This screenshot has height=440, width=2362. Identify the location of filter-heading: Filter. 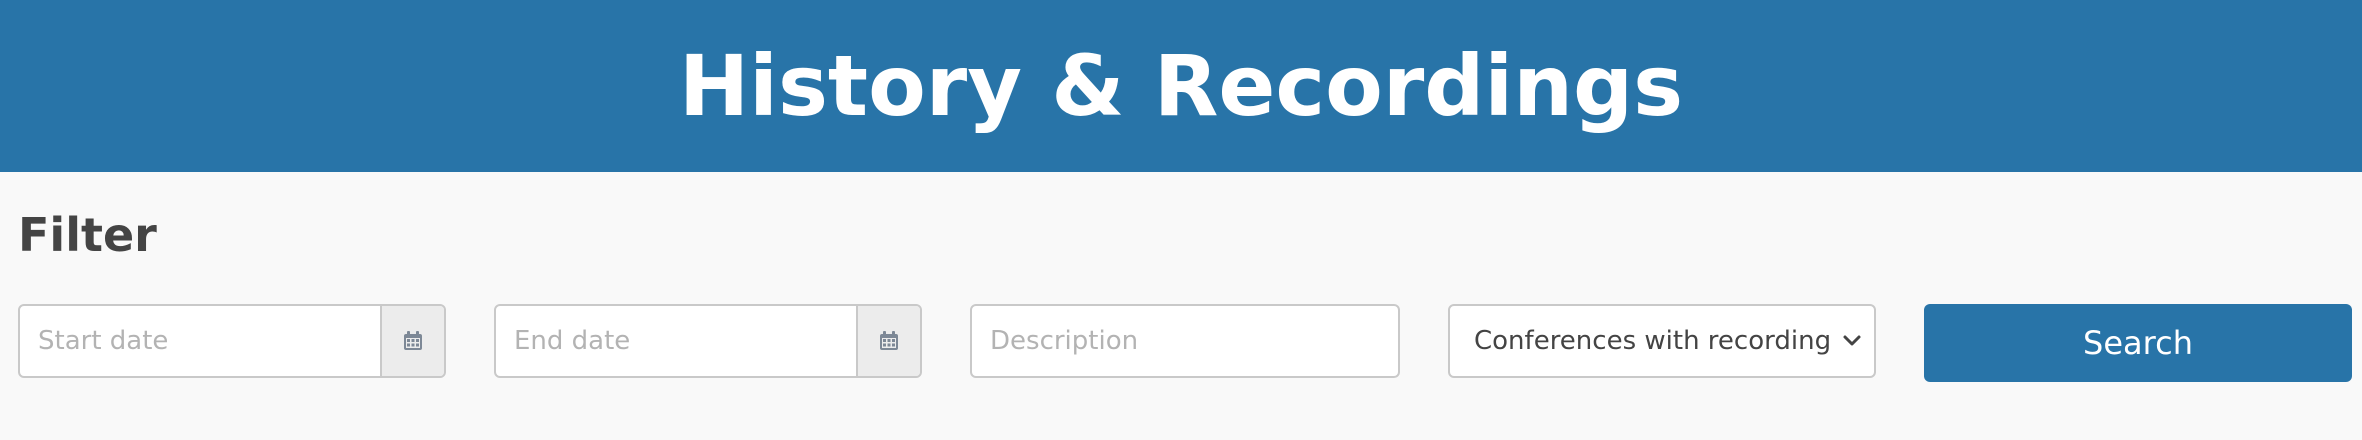
(87, 235).